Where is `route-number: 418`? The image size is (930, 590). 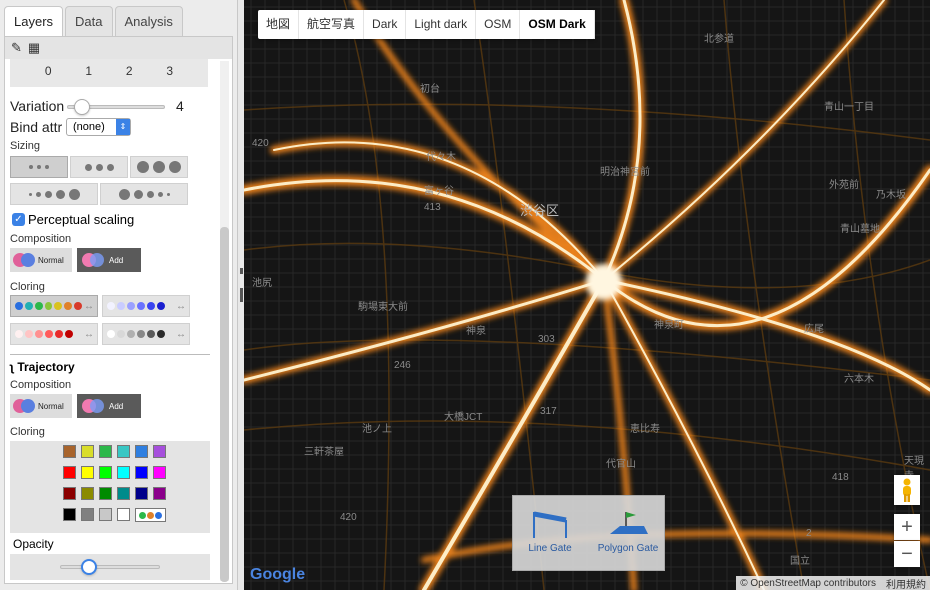 route-number: 418 is located at coordinates (840, 477).